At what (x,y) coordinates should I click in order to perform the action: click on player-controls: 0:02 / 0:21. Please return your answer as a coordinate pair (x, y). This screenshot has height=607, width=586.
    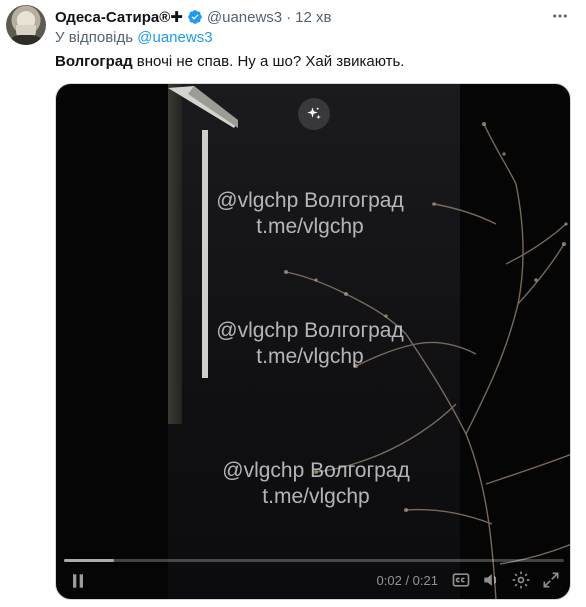
    Looking at the image, I should click on (313, 576).